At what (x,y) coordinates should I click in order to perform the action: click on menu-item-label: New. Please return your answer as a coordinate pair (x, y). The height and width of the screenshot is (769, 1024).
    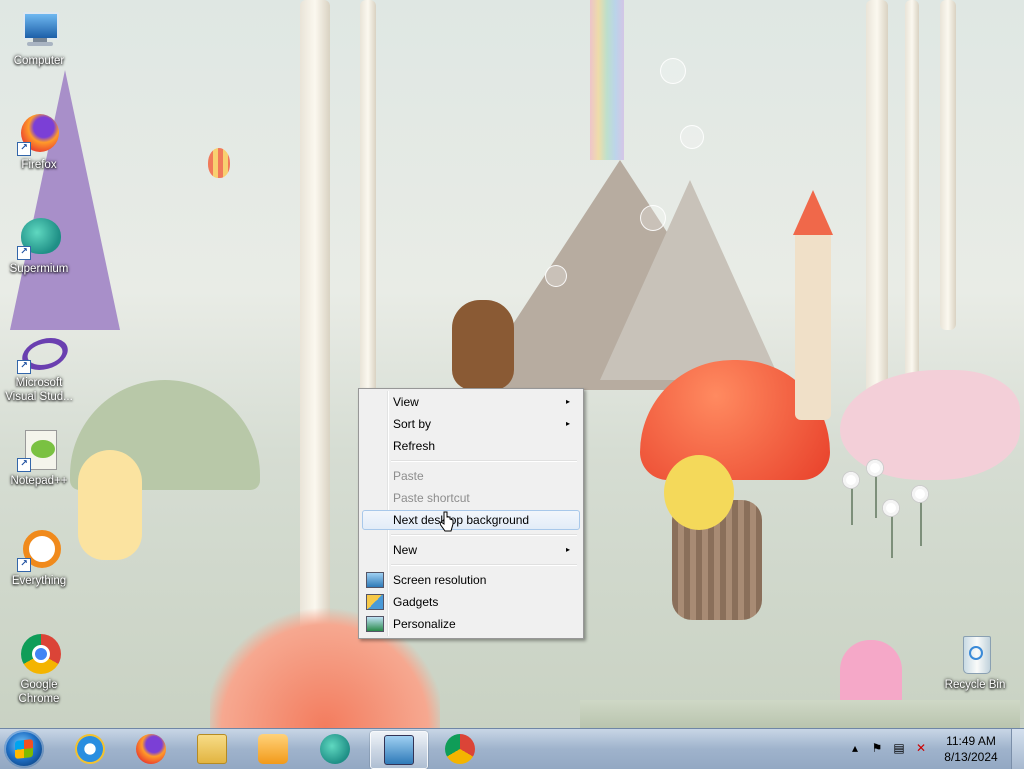
    Looking at the image, I should click on (405, 550).